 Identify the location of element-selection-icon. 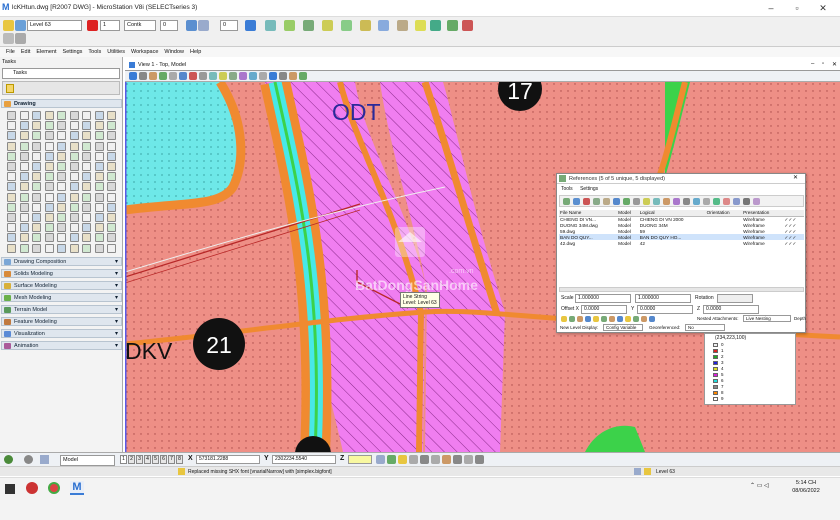
(8, 38).